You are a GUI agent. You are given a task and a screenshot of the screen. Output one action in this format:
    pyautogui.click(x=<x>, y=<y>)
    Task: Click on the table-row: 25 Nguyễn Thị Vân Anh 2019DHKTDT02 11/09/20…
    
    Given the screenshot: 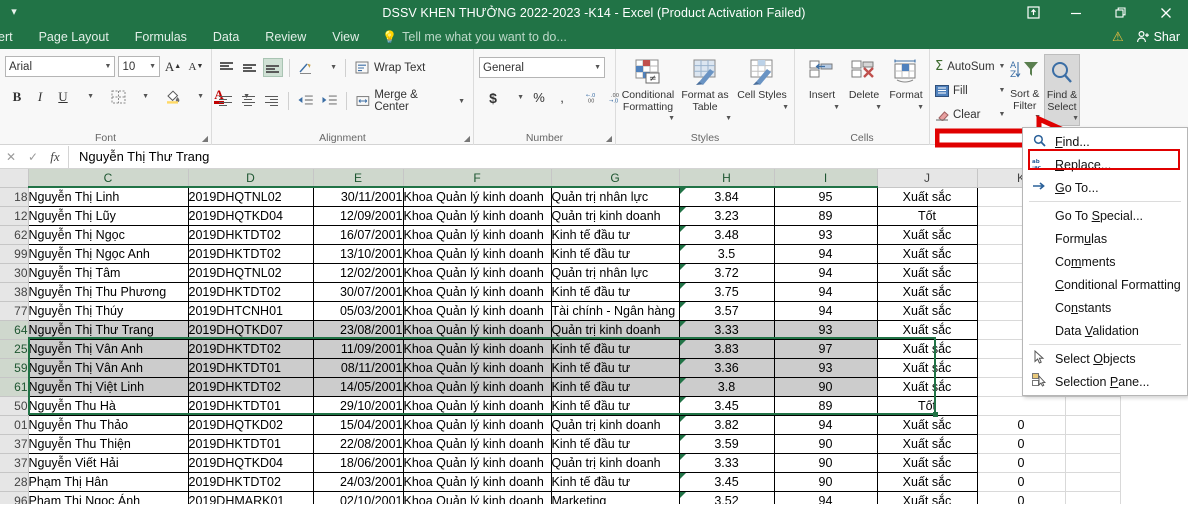 What is the action you would take?
    pyautogui.click(x=560, y=348)
    